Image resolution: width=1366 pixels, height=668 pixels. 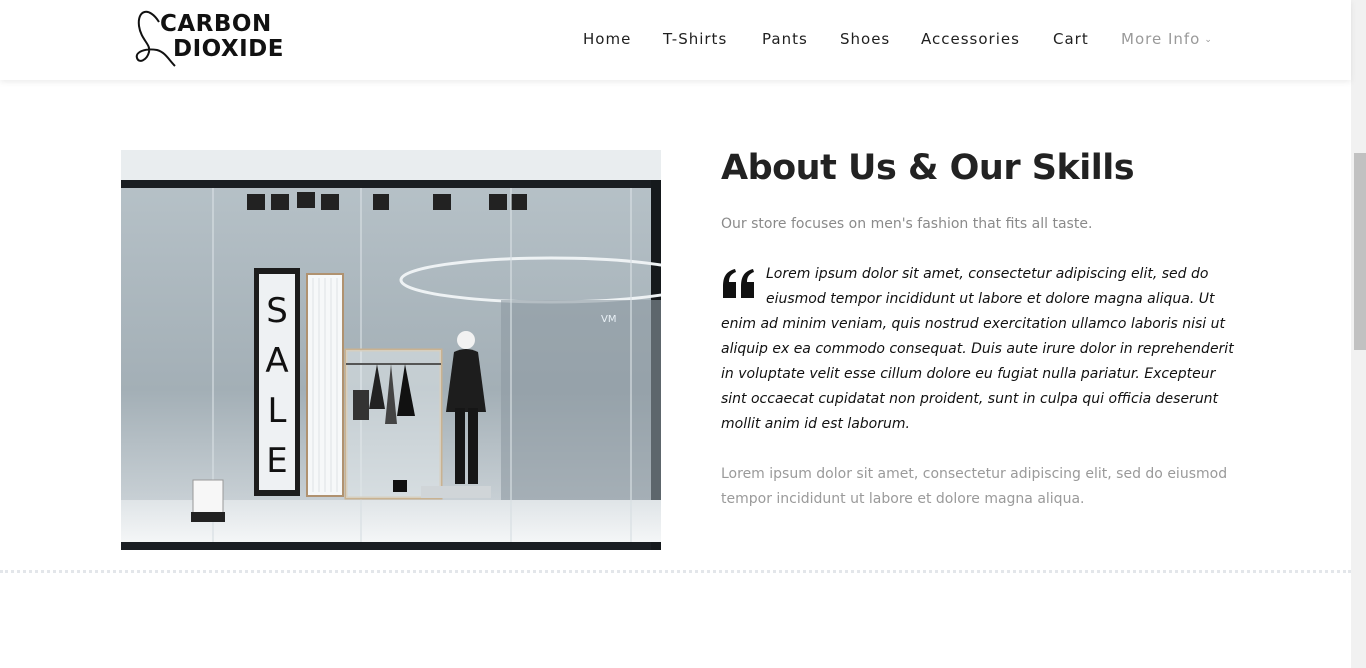 I want to click on nav-item-cart: Cart, so click(x=1071, y=39).